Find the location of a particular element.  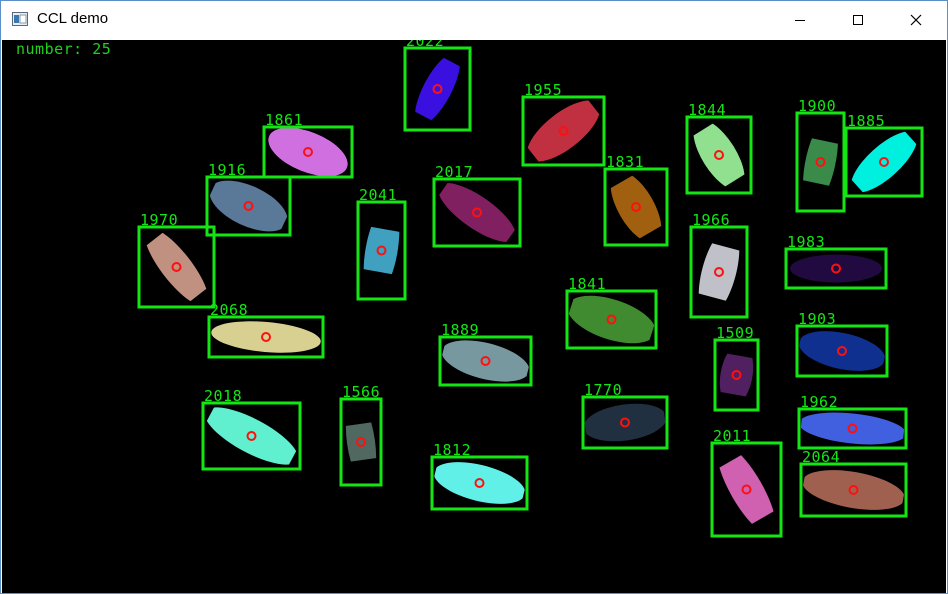

component-1966: 1966 is located at coordinates (719, 265).